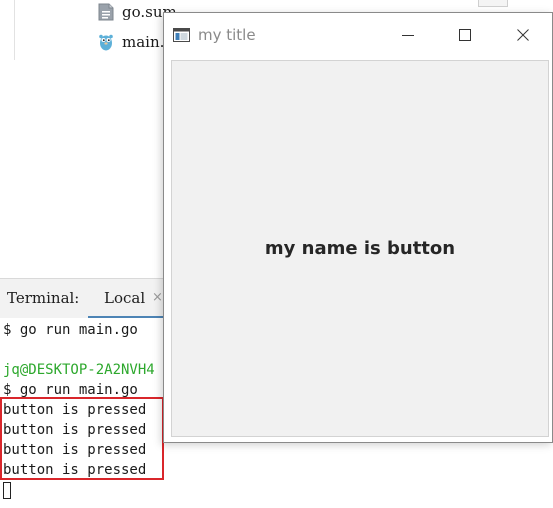 This screenshot has height=508, width=553. Describe the element at coordinates (125, 298) in the screenshot. I see `tab-local-label: Local` at that location.